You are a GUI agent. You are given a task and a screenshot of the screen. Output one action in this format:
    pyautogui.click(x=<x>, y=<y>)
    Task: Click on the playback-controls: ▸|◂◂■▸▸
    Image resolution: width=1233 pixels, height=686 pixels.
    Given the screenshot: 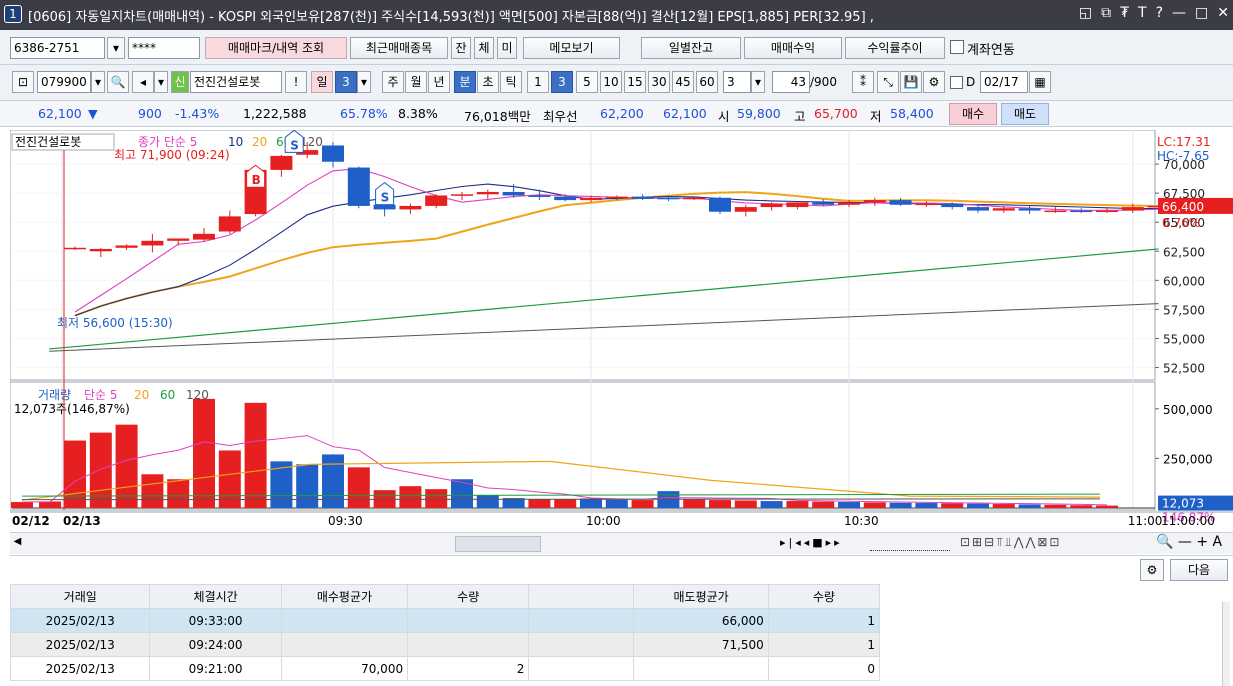 What is the action you would take?
    pyautogui.click(x=811, y=542)
    